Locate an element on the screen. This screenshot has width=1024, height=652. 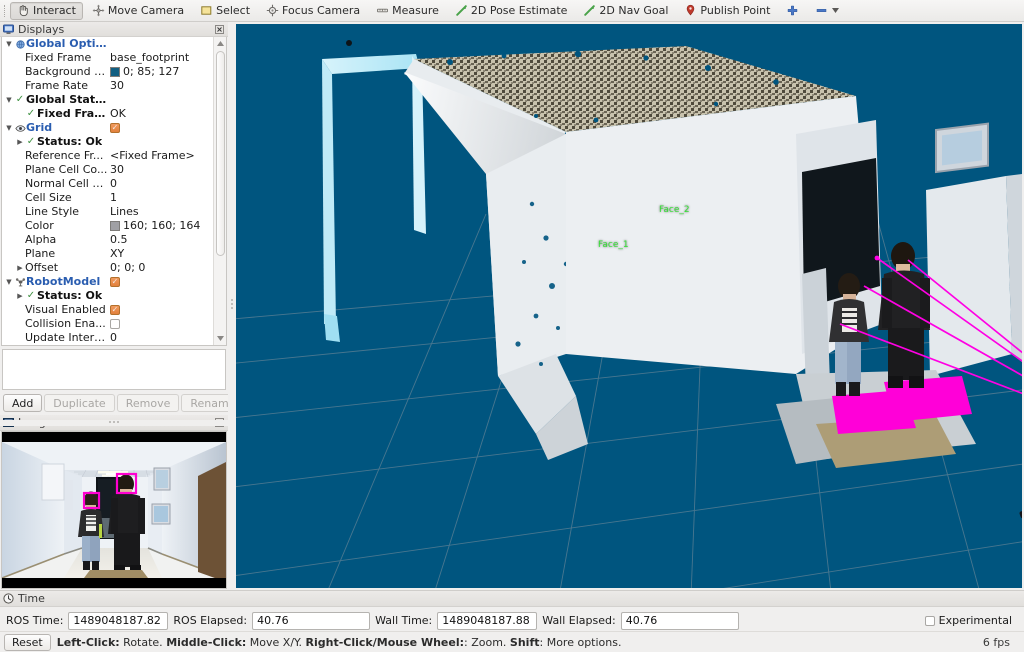
display-property-row: Frame Rate 30 is located at coordinates (107, 86).